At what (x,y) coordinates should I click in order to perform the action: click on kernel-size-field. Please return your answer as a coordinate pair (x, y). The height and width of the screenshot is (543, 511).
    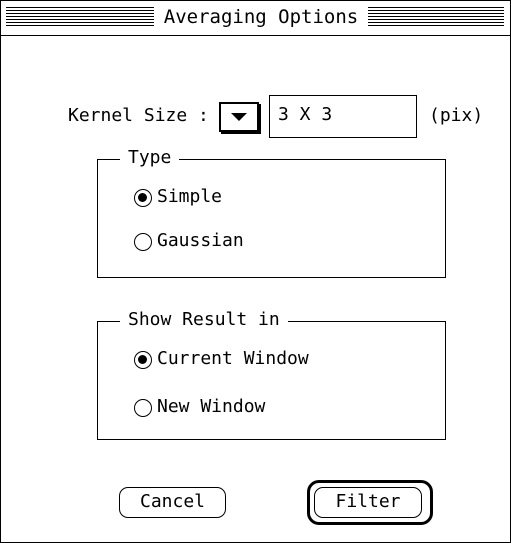
    Looking at the image, I should click on (343, 116).